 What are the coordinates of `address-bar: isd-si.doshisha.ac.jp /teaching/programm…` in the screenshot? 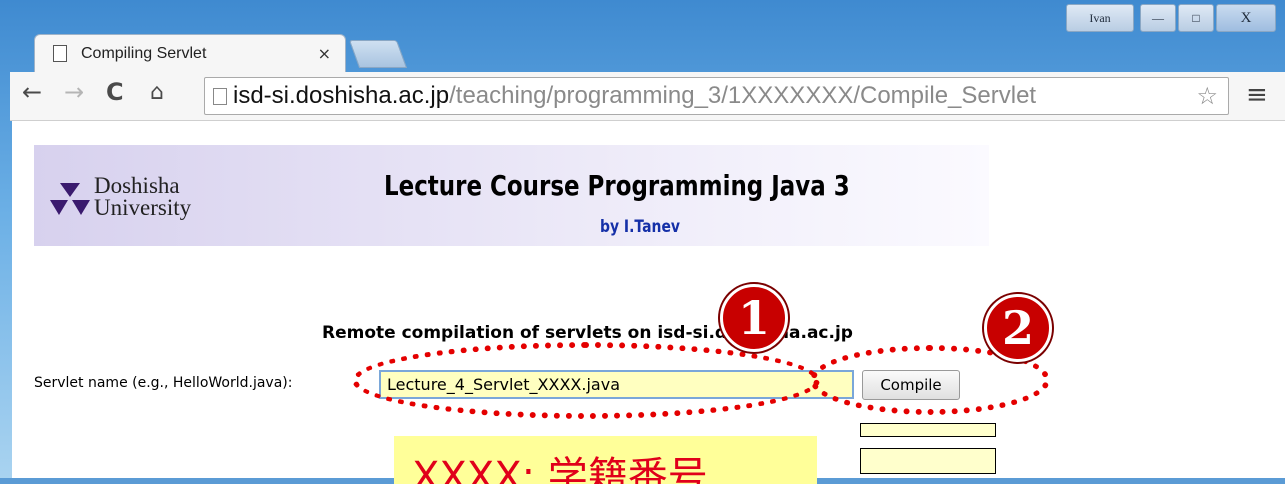 It's located at (716, 96).